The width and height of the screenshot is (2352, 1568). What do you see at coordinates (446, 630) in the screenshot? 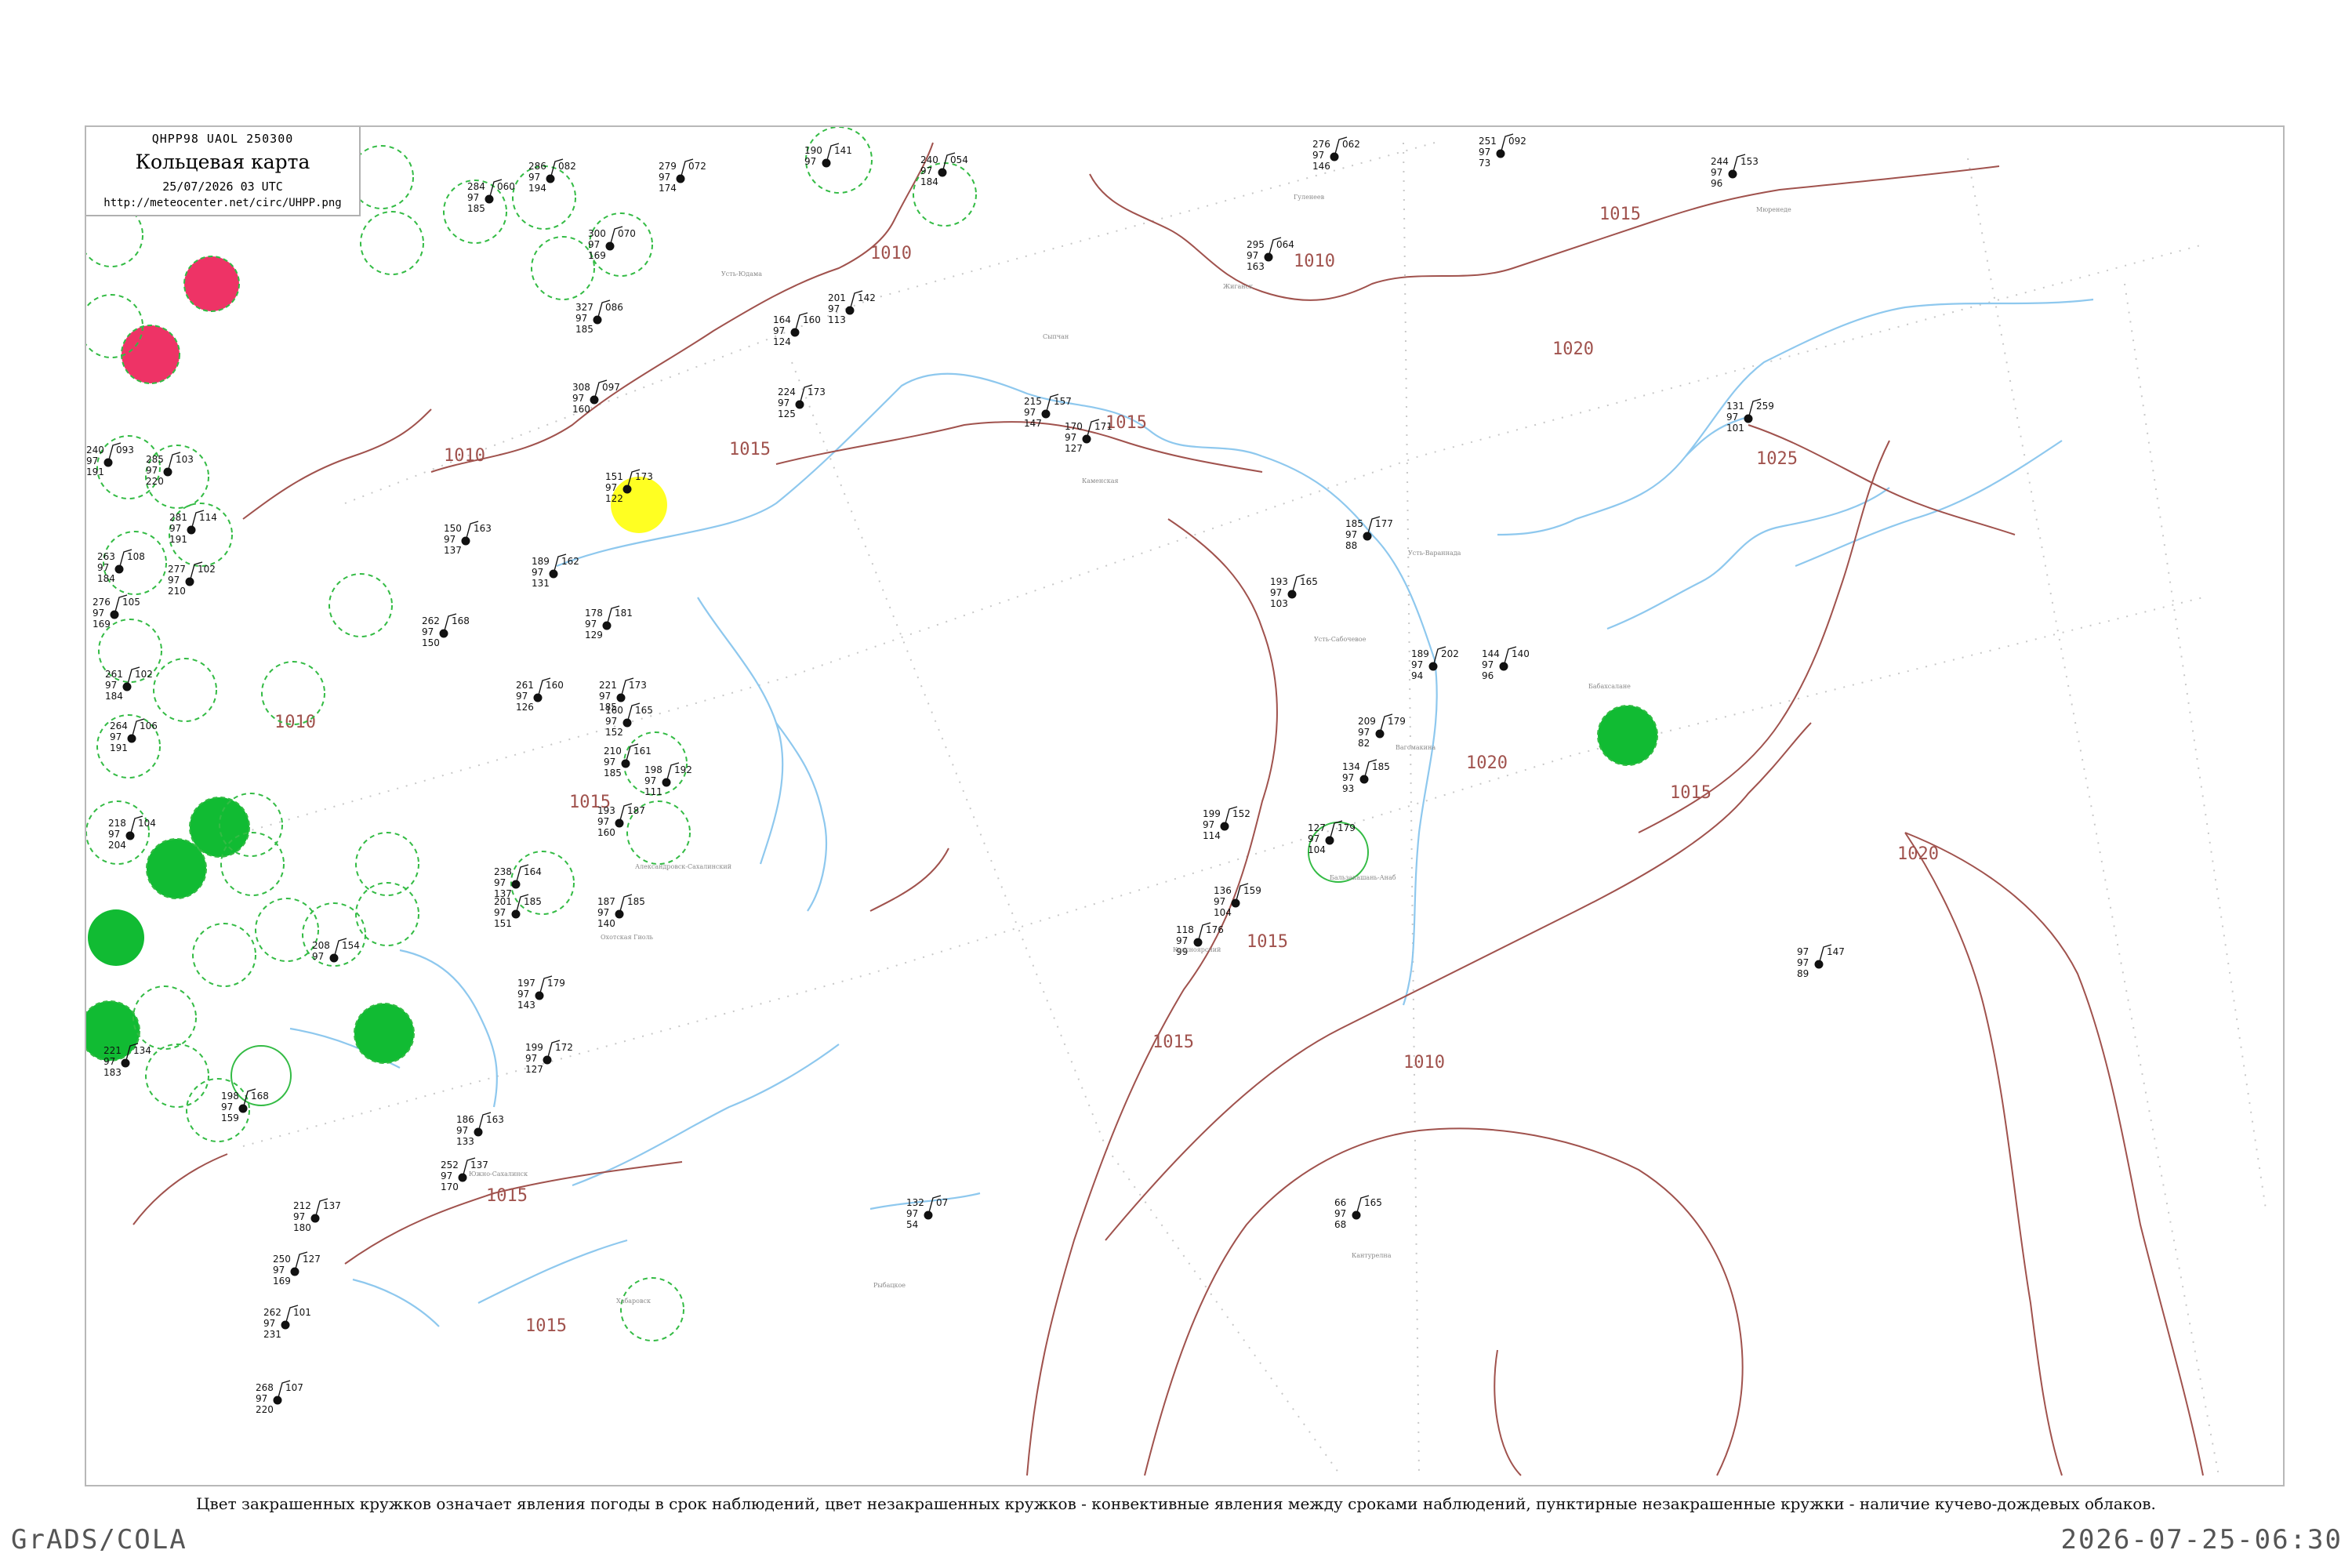
I see `station-plot: 262 168 15097` at bounding box center [446, 630].